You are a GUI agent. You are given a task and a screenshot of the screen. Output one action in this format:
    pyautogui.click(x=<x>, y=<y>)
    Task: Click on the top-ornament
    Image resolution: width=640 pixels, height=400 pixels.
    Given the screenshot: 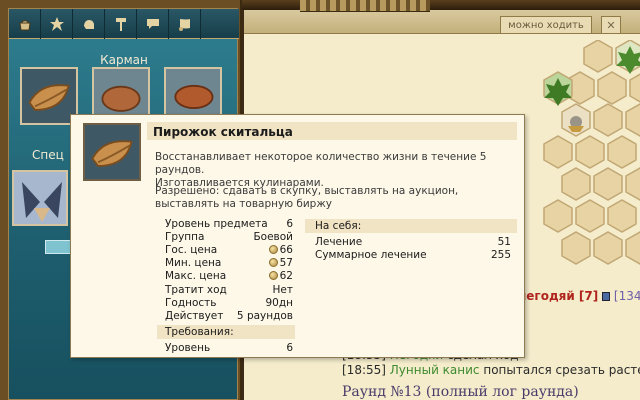 What is the action you would take?
    pyautogui.click(x=365, y=6)
    